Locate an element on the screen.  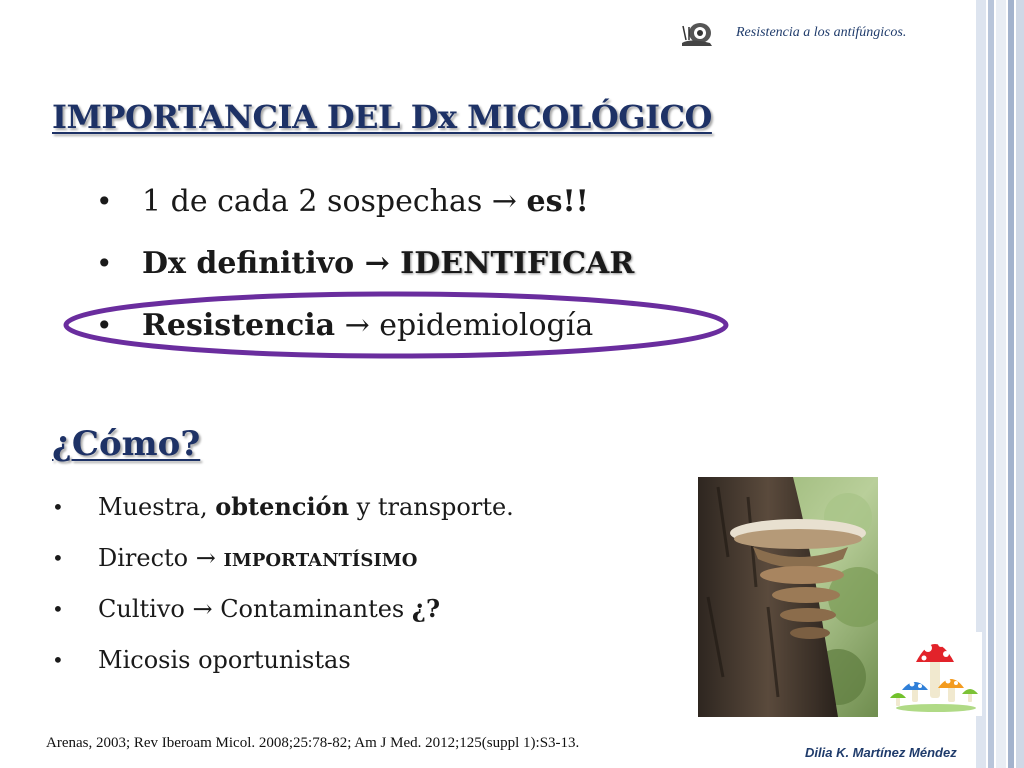
bullet-emphasis: obtención is located at coordinates (282, 506).